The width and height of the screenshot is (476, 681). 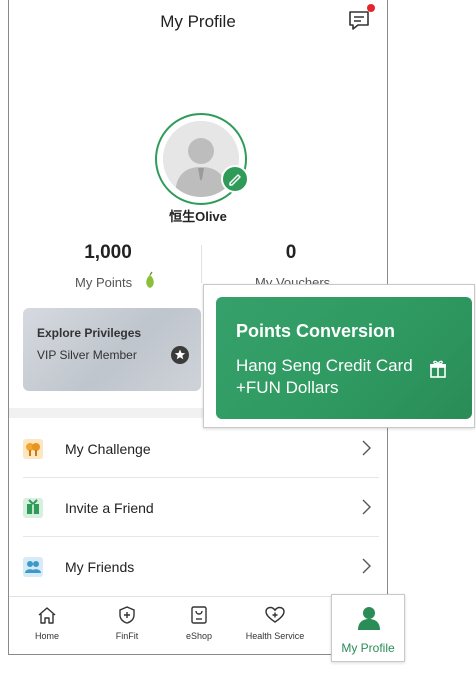 I want to click on edit-avatar-button, so click(x=235, y=179).